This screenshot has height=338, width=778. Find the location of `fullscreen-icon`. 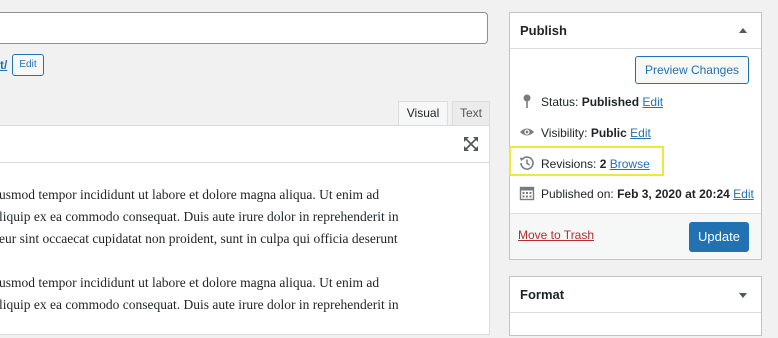

fullscreen-icon is located at coordinates (471, 144).